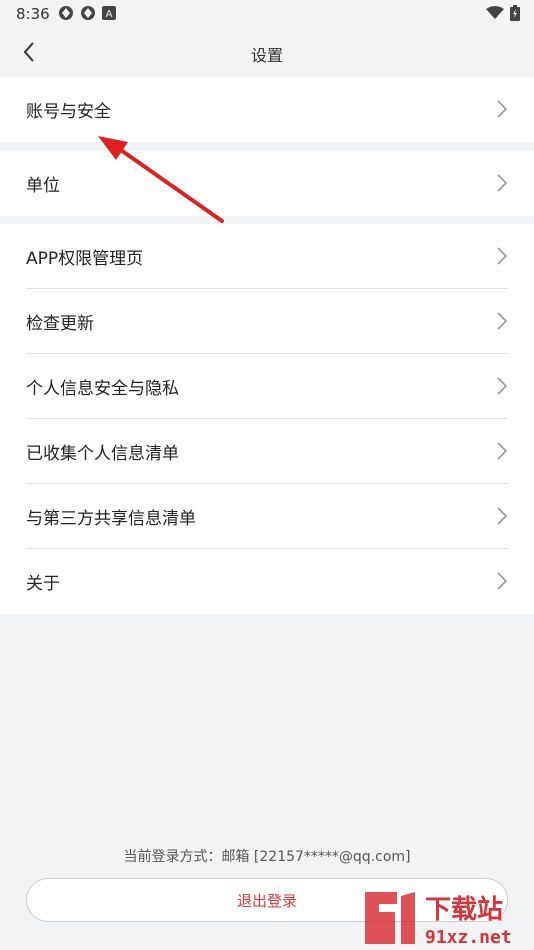 The width and height of the screenshot is (534, 950). I want to click on settings-item-unit: 单位, so click(267, 183).